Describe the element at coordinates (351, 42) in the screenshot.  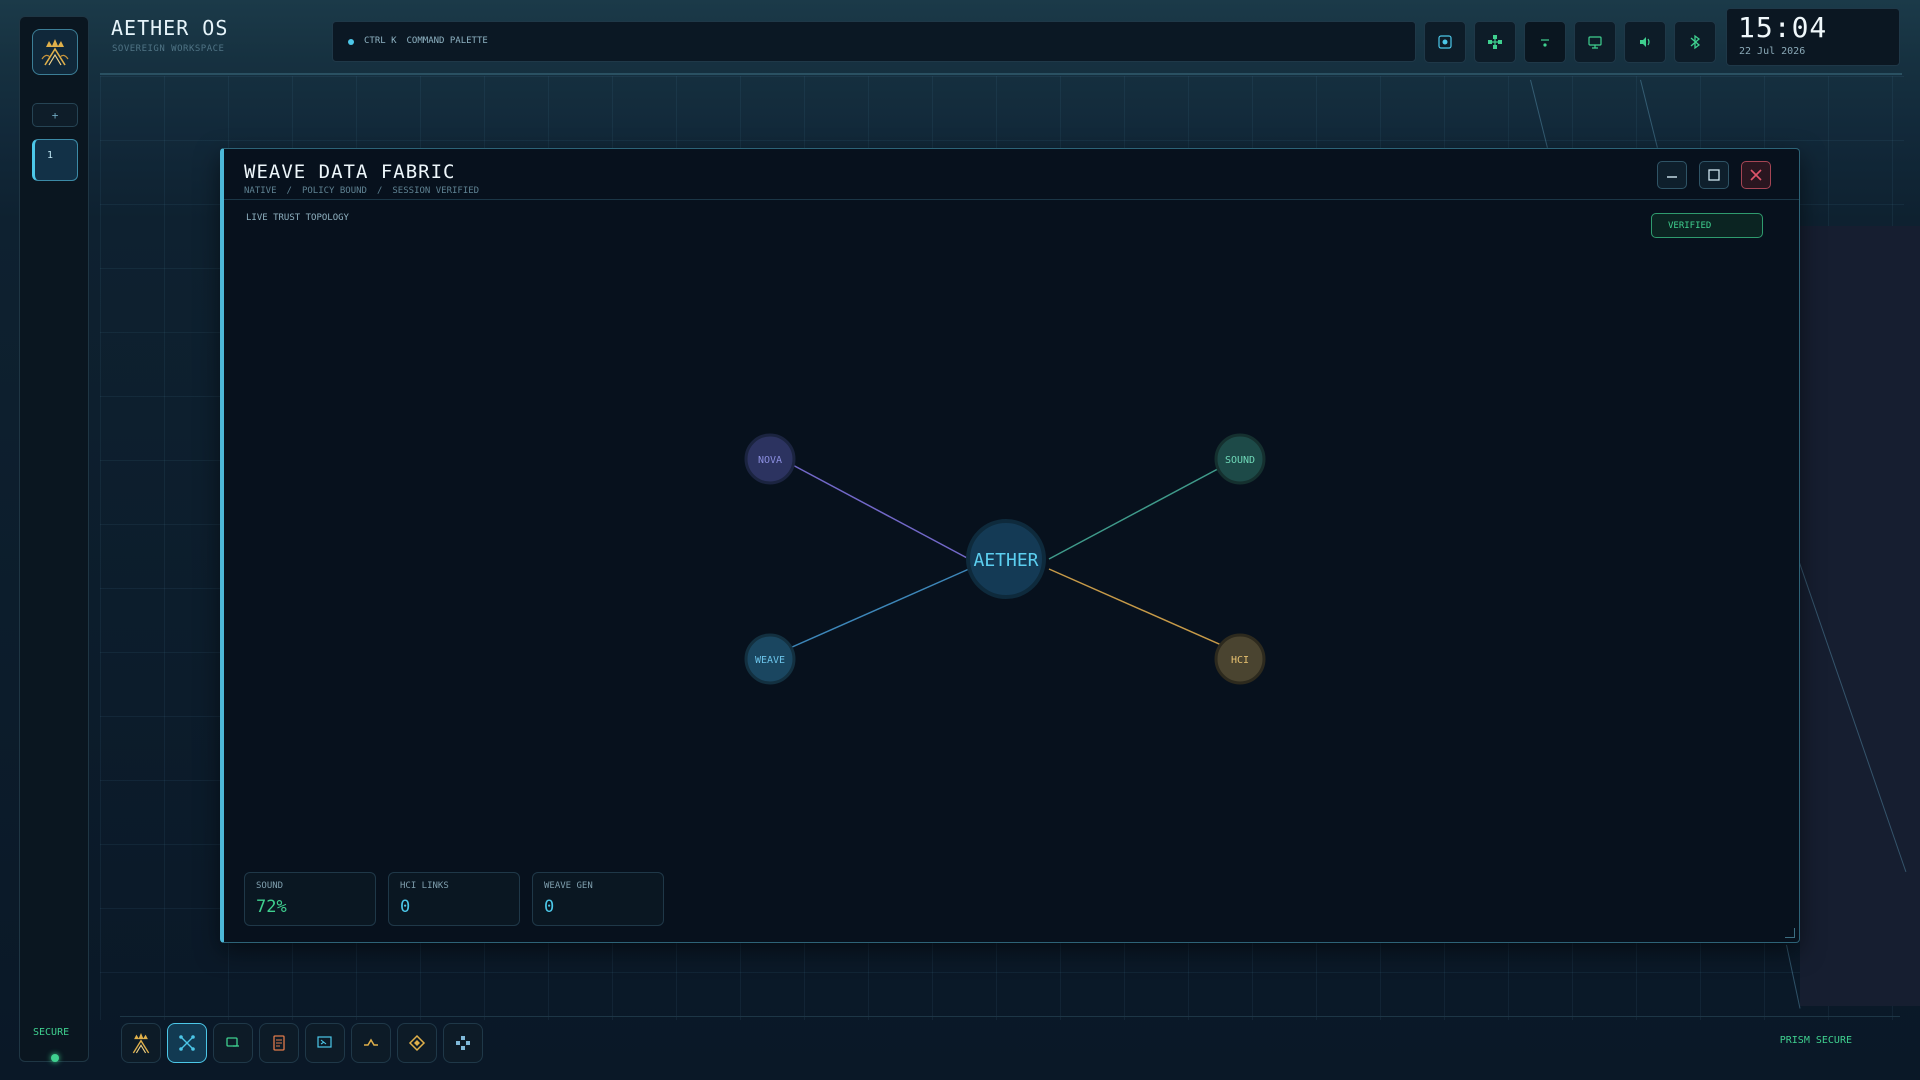
I see `command-dot-icon` at that location.